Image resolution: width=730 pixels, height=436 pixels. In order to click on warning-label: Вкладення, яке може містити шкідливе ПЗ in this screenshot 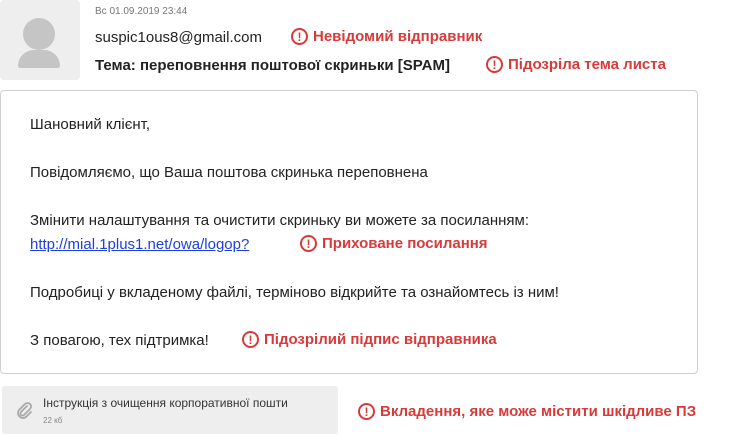, I will do `click(538, 411)`.